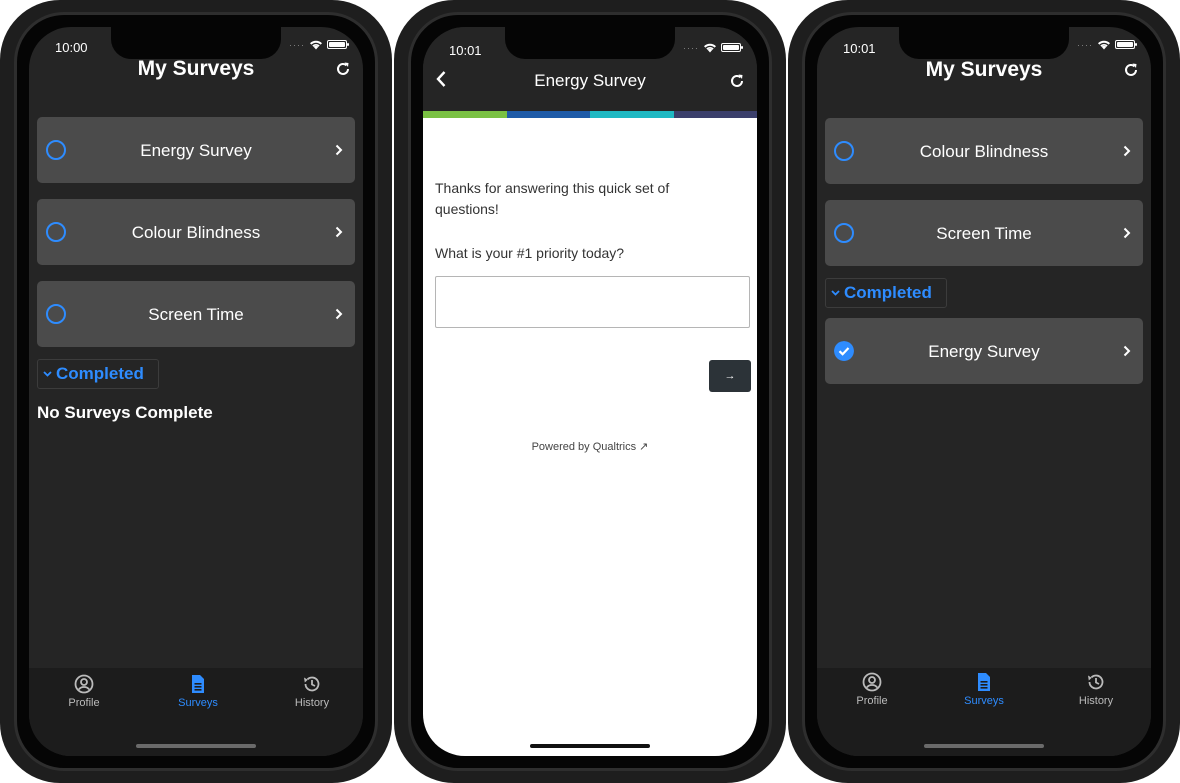 The image size is (1180, 783). Describe the element at coordinates (590, 80) in the screenshot. I see `page-title: Energy Survey` at that location.